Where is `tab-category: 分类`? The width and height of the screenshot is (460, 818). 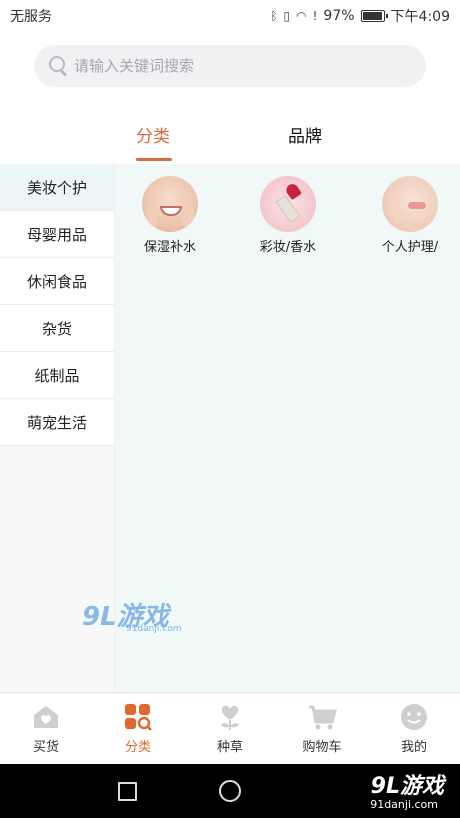
tab-category: 分类 is located at coordinates (153, 134).